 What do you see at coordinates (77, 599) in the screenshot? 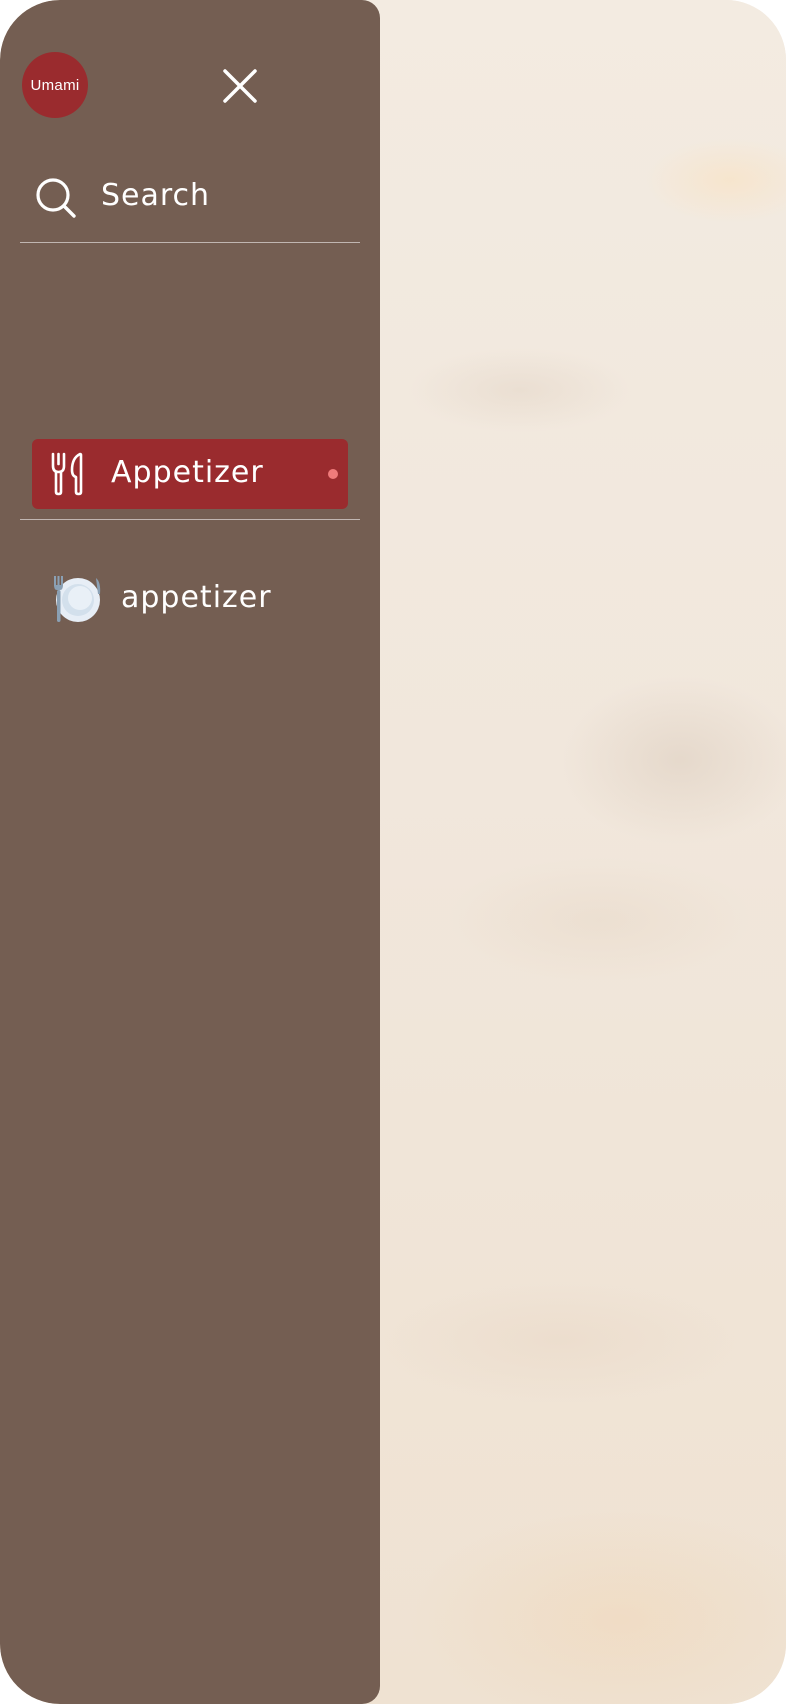
I see `plate-with-cutlery-icon` at bounding box center [77, 599].